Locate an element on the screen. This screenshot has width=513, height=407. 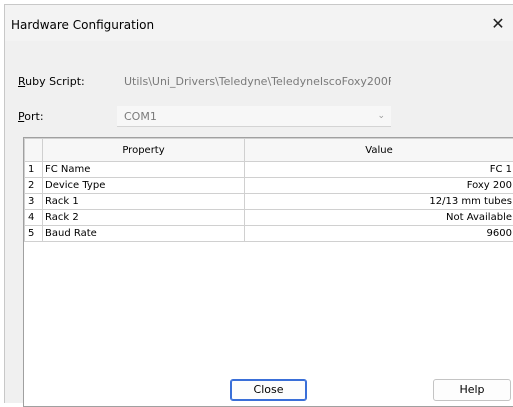
port-select: COM1 ⌄ is located at coordinates (254, 116).